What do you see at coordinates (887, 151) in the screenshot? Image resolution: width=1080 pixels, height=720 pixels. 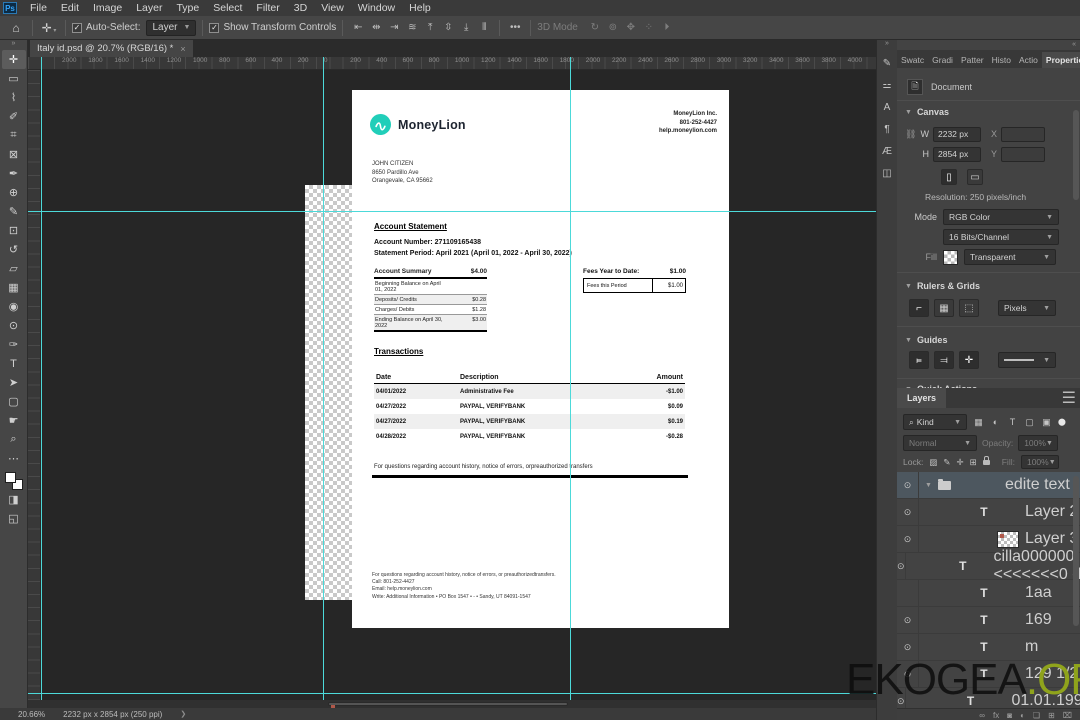 I see `panel-icon: Æ` at bounding box center [887, 151].